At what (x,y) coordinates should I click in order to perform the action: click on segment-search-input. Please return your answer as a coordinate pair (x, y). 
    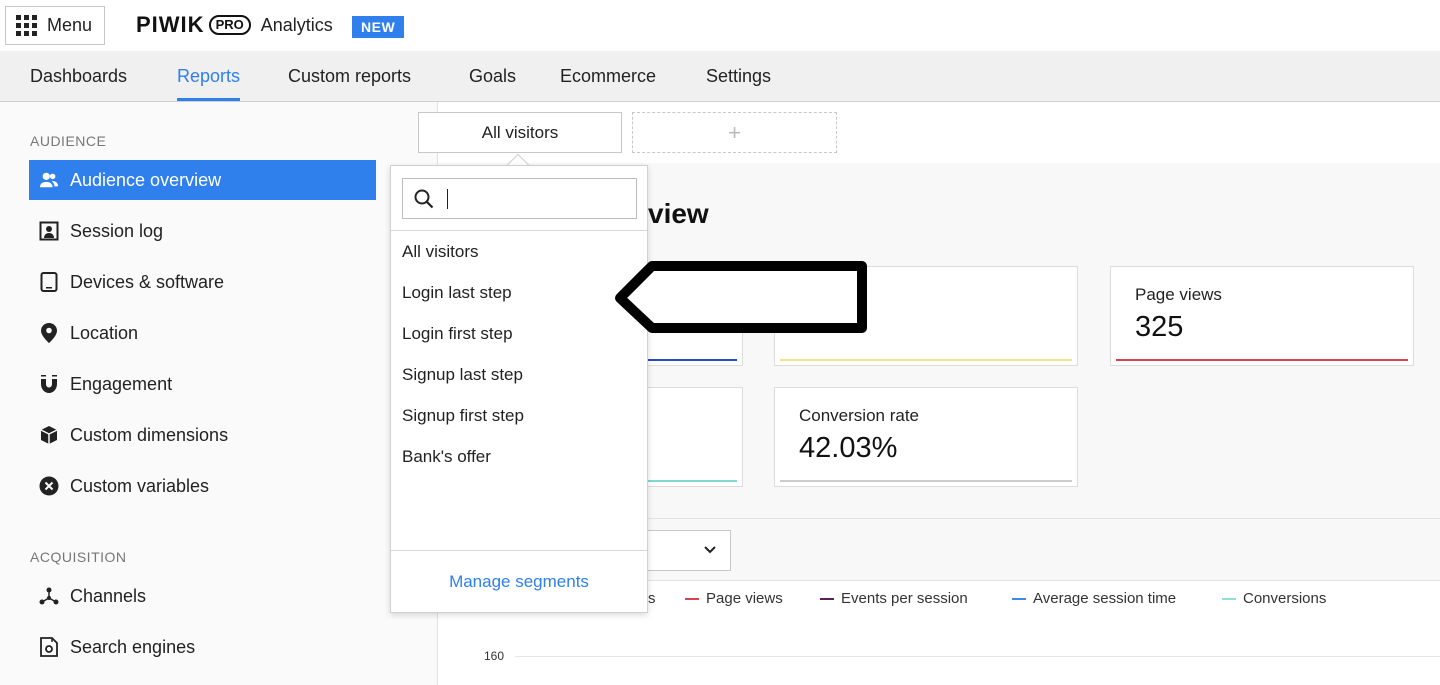
    Looking at the image, I should click on (535, 199).